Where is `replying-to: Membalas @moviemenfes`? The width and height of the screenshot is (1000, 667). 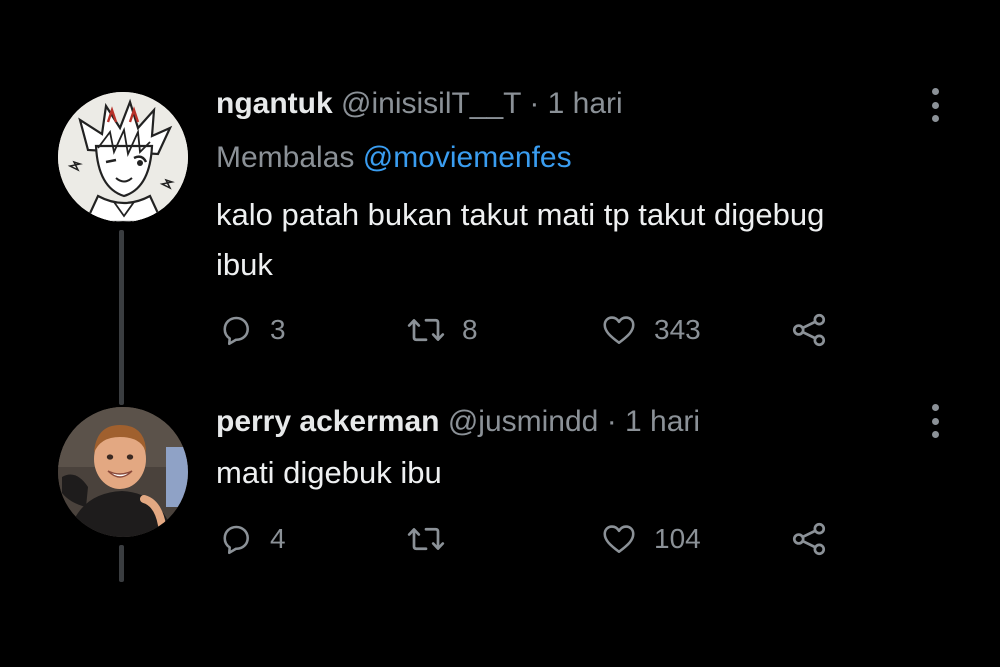 replying-to: Membalas @moviemenfes is located at coordinates (394, 158).